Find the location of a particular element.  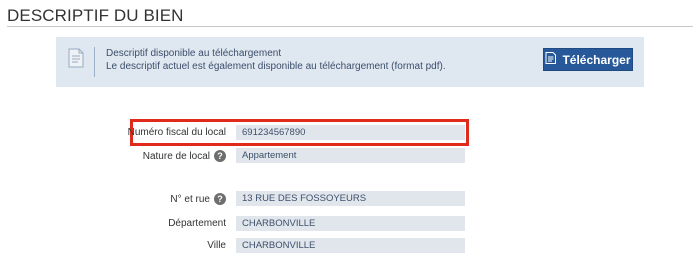

field-row-nature-local: Nature de local ? Appartement is located at coordinates (350, 156).